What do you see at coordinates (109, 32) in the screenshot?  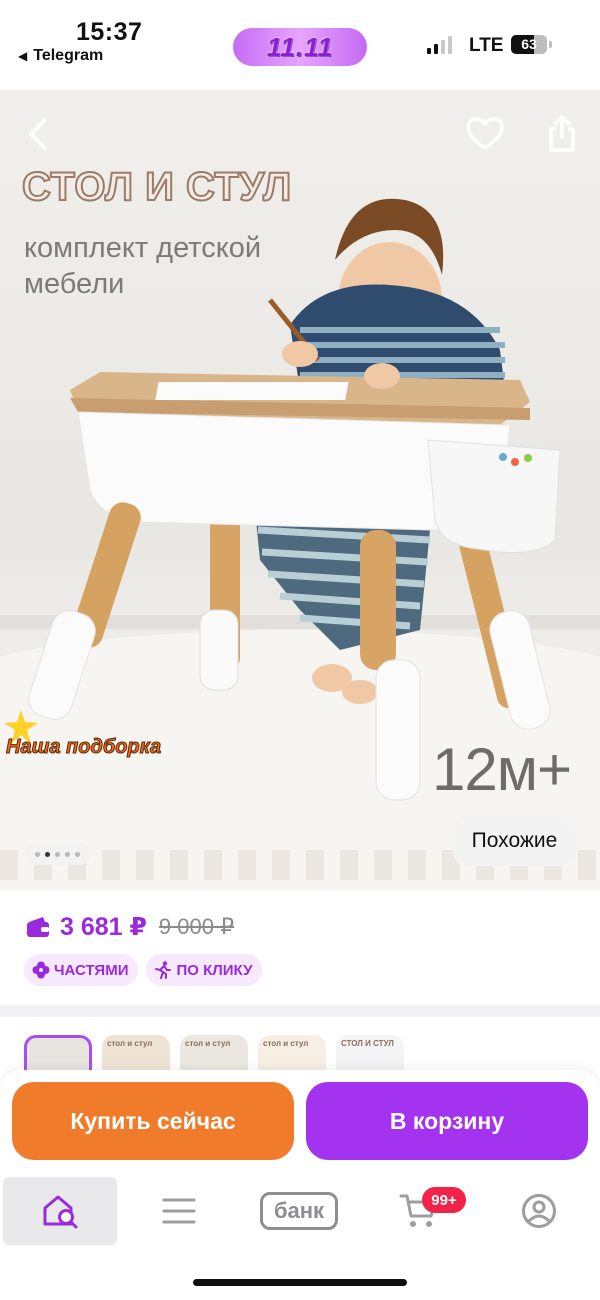 I see `status-time: 15:37` at bounding box center [109, 32].